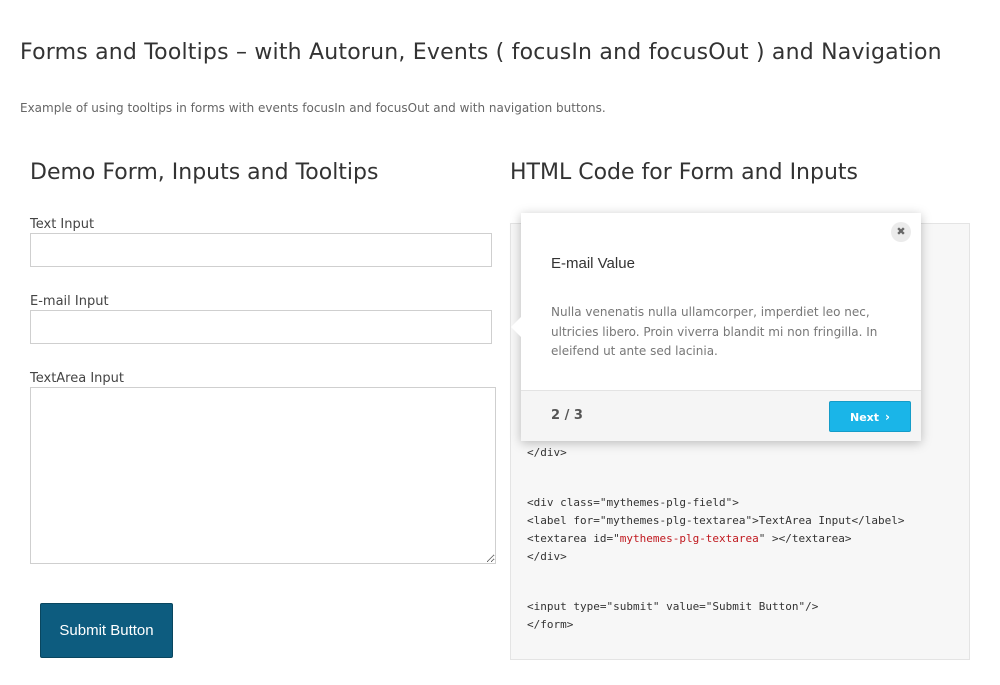 This screenshot has height=685, width=1000. I want to click on text-input, so click(261, 250).